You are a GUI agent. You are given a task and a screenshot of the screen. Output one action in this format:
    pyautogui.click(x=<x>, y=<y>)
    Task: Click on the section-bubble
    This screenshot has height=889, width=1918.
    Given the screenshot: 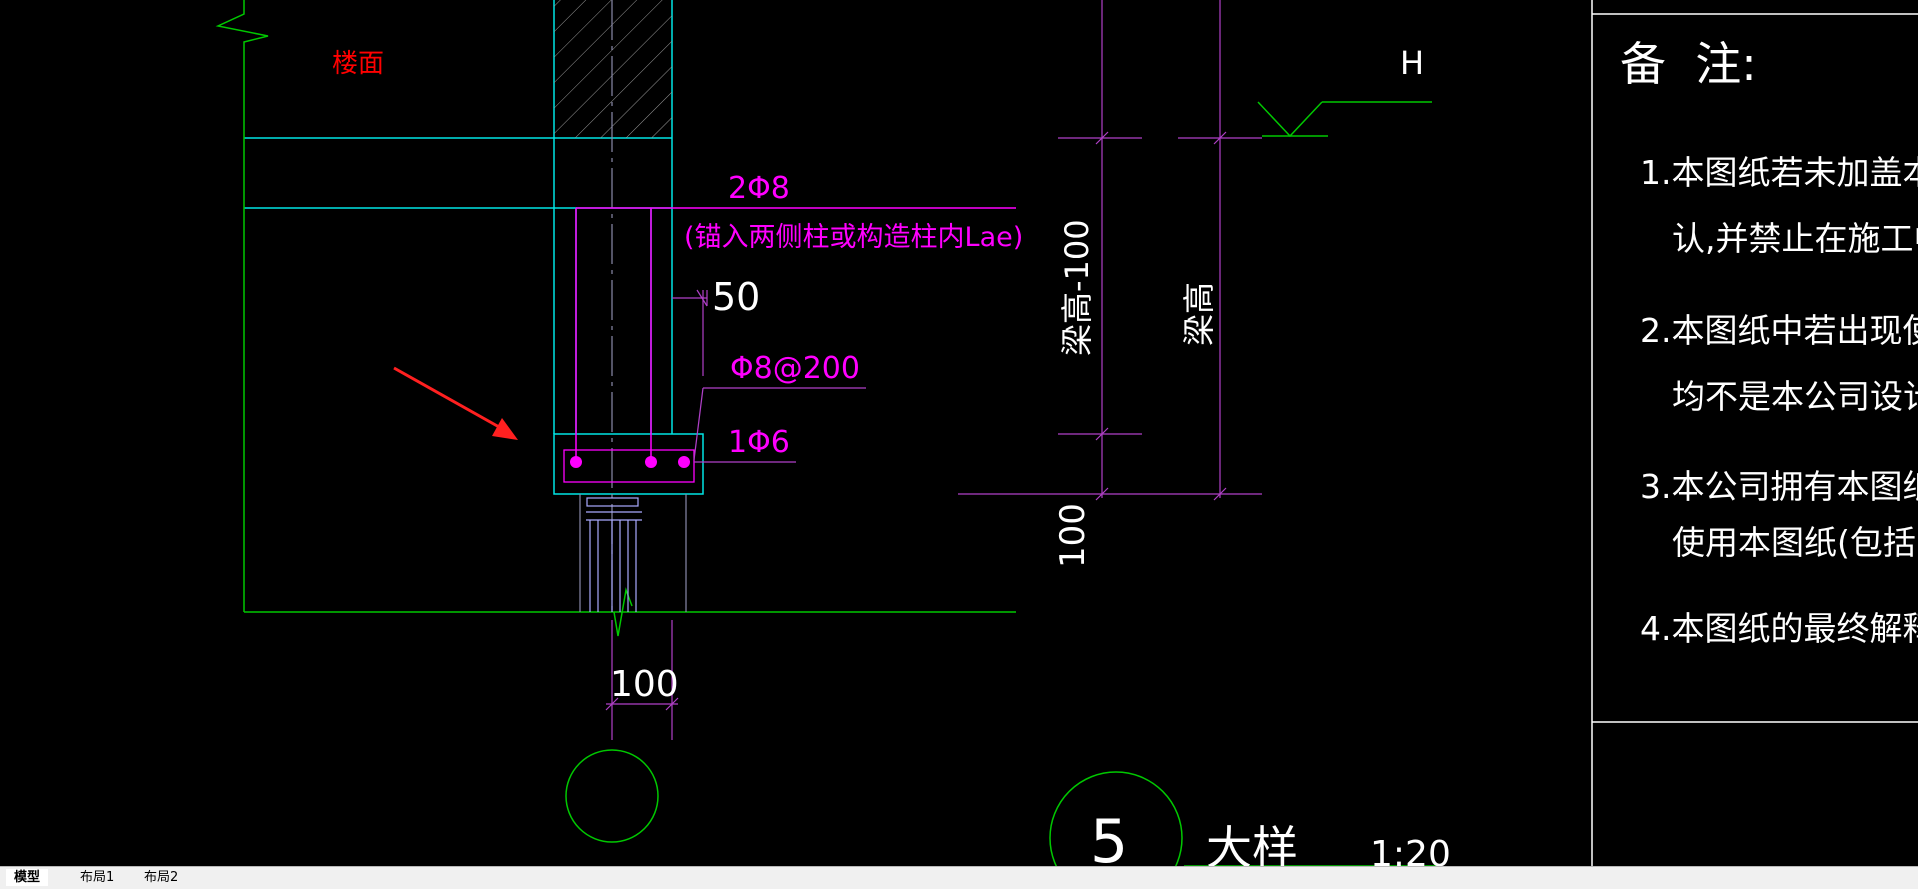 What is the action you would take?
    pyautogui.click(x=612, y=796)
    